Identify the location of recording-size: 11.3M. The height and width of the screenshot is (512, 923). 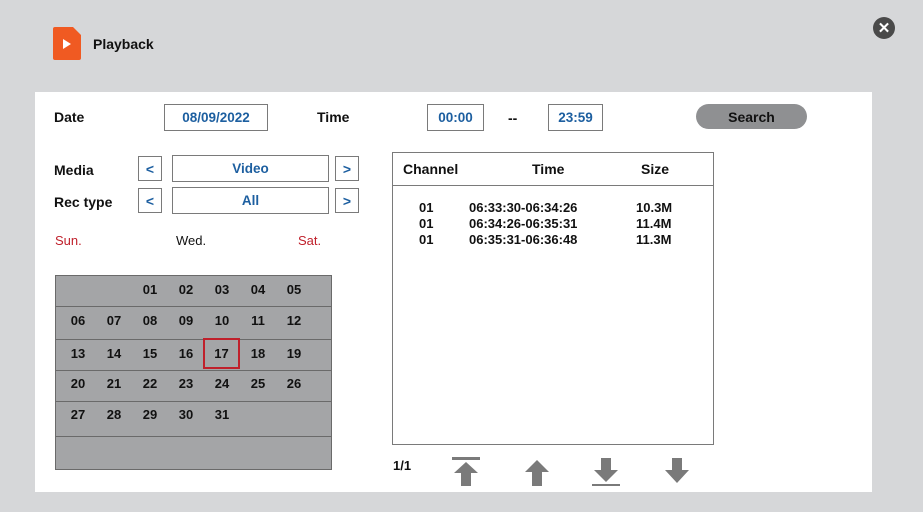
(654, 239).